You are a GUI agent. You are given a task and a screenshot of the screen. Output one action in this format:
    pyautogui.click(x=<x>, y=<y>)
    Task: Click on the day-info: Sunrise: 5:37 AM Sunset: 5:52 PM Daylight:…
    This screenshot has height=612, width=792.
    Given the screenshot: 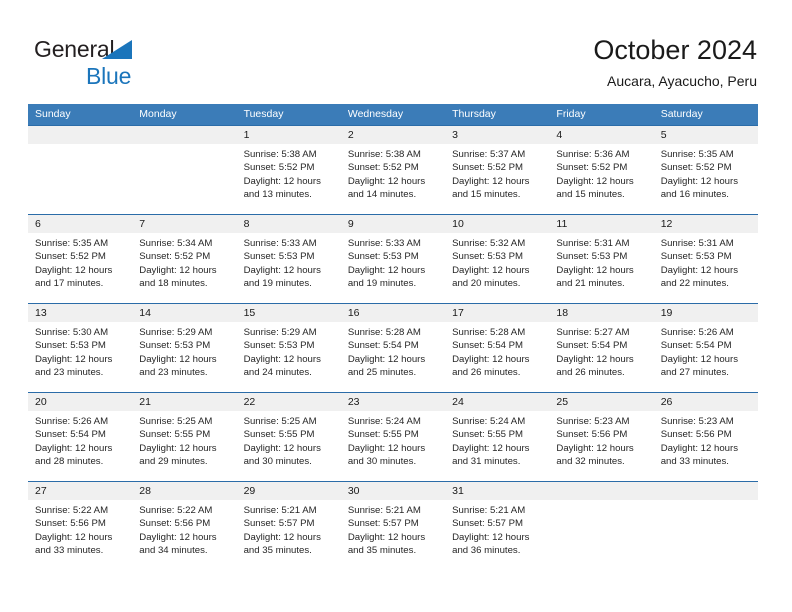 What is the action you would take?
    pyautogui.click(x=497, y=173)
    